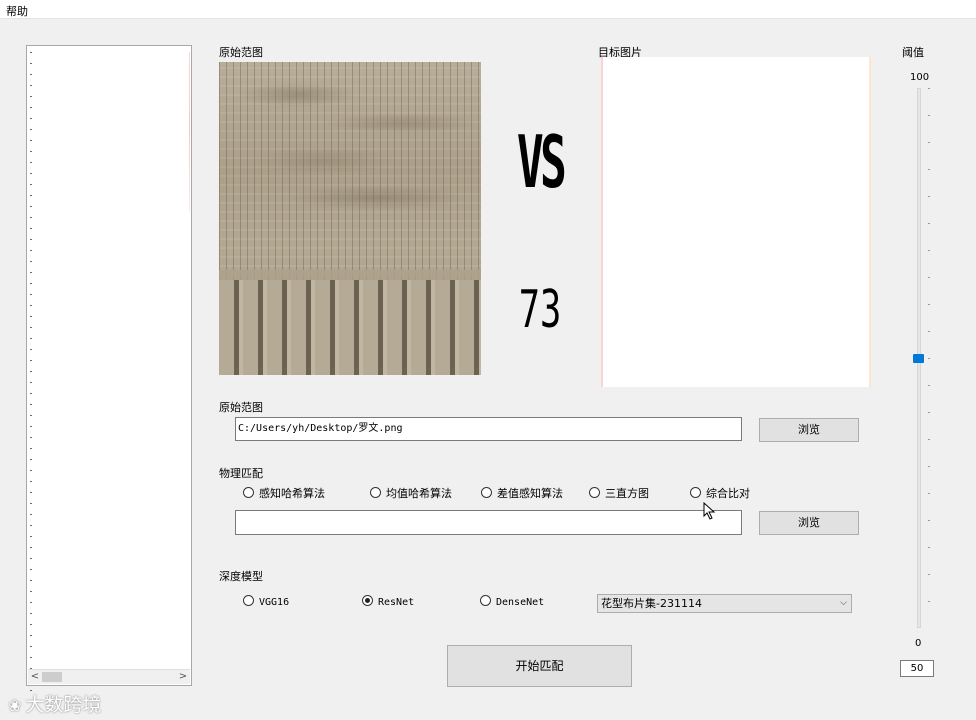 The width and height of the screenshot is (976, 720). I want to click on threshold-slider-thumb, so click(918, 358).